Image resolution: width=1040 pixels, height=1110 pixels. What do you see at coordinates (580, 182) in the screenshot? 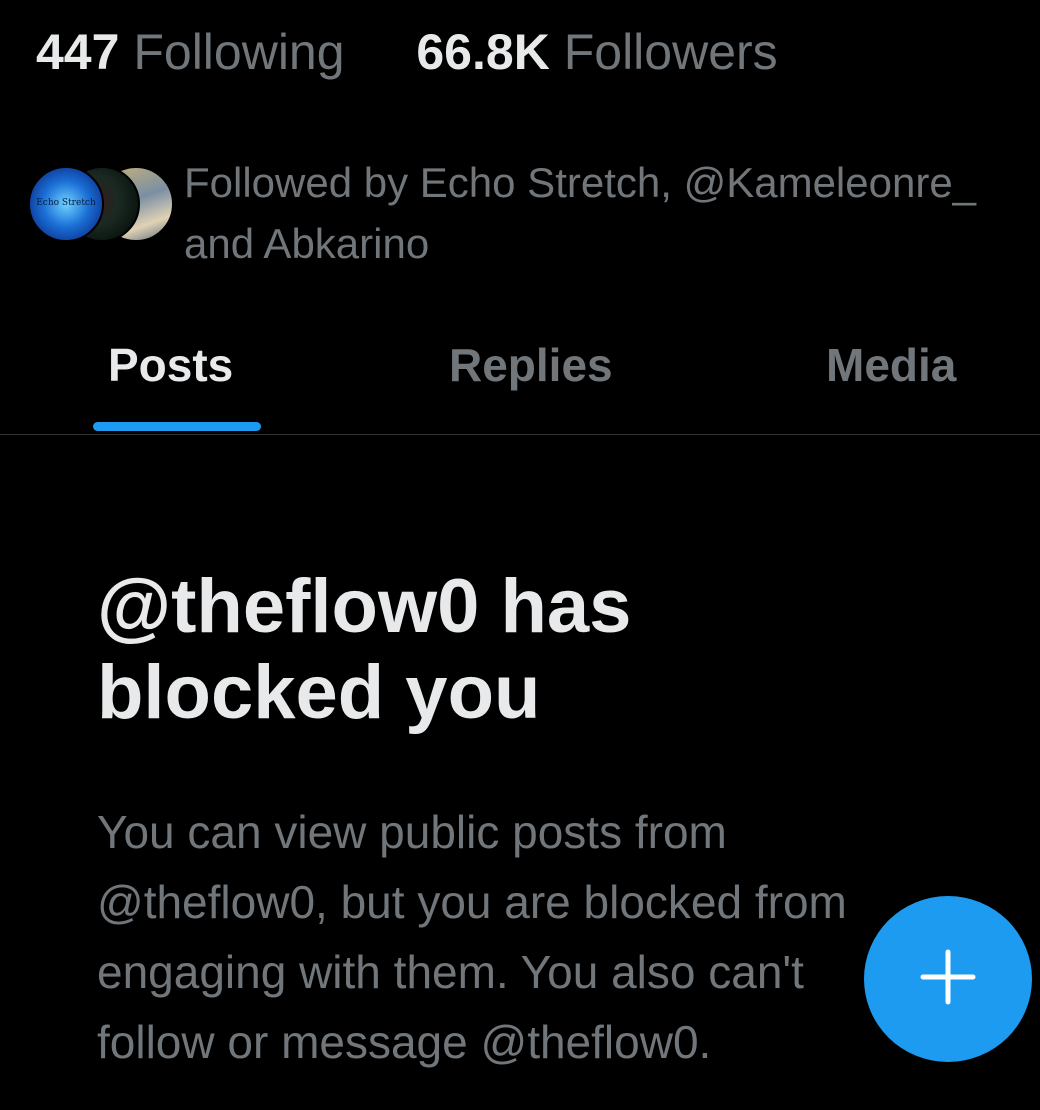
I see `followed-by-line1: Followed by Echo Stretch, @Kameleonre_` at bounding box center [580, 182].